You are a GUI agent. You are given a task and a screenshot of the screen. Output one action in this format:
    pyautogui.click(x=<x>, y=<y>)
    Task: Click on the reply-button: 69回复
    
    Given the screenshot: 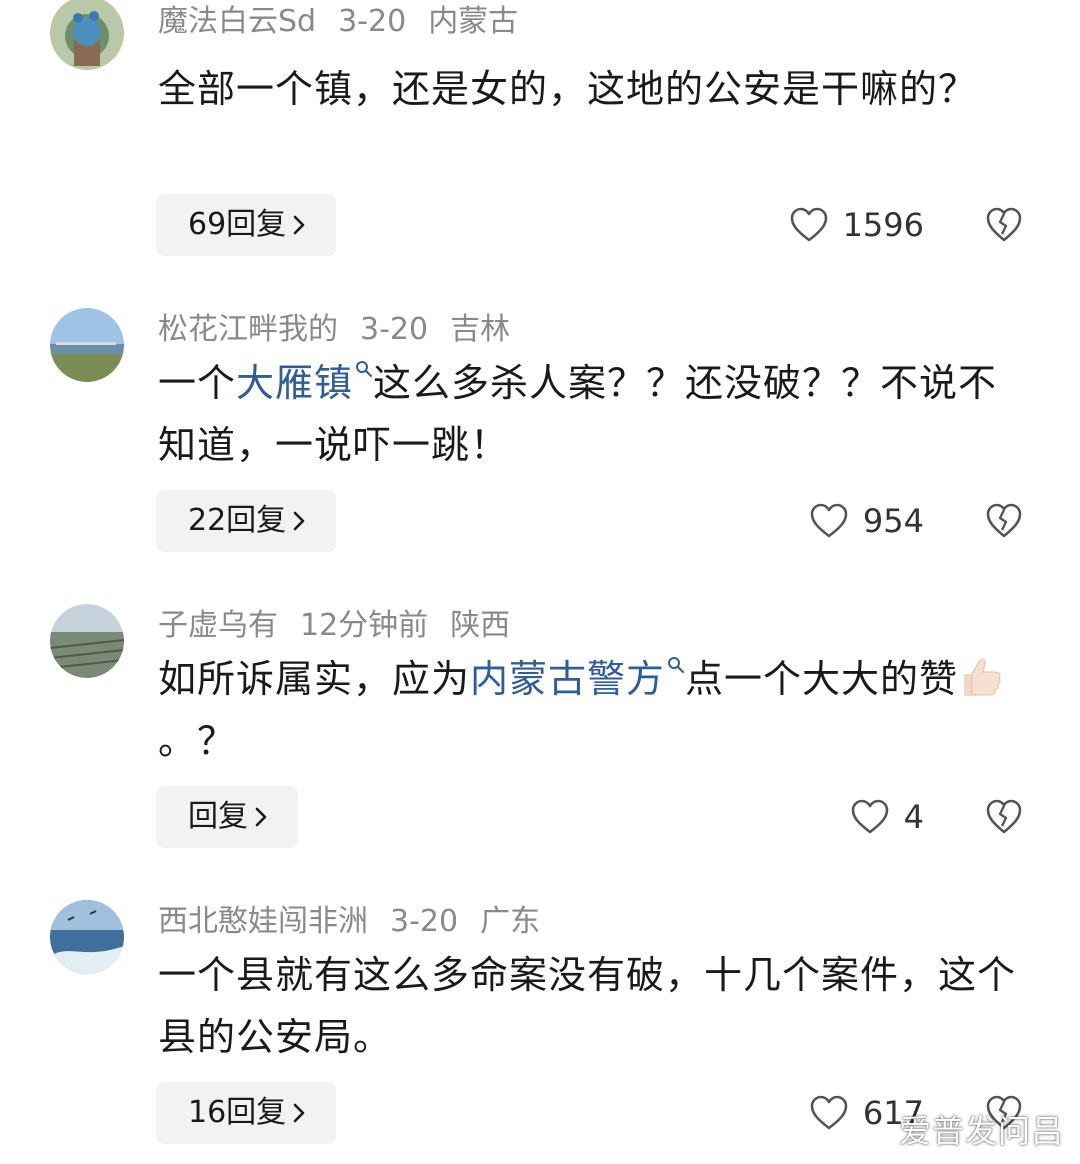 What is the action you would take?
    pyautogui.click(x=246, y=225)
    